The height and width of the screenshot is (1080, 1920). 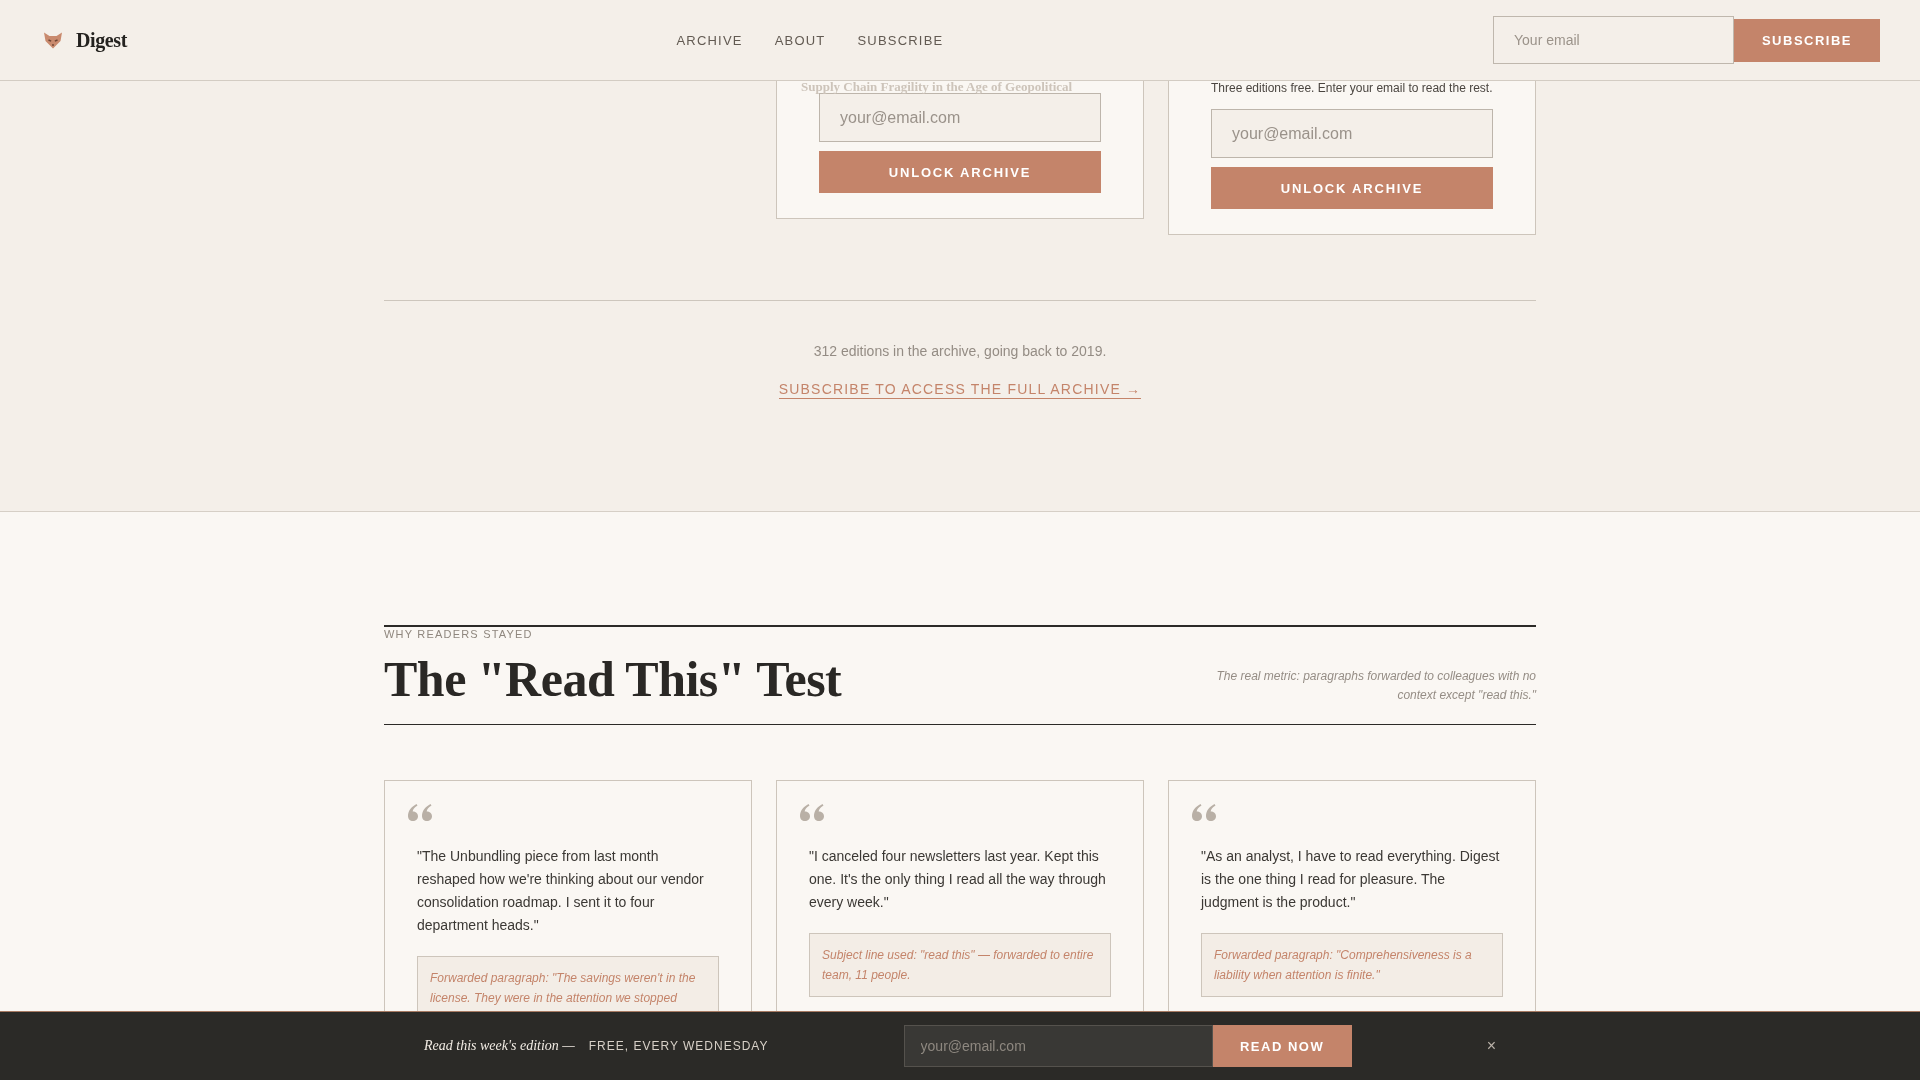 What do you see at coordinates (678, 1046) in the screenshot?
I see `bar-tagline: FREE, EVERY WEDNESDAY` at bounding box center [678, 1046].